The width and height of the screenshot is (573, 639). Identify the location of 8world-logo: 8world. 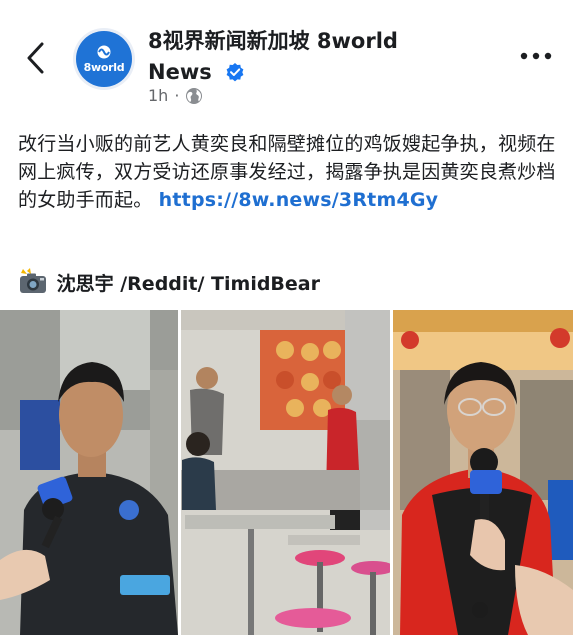
(104, 59).